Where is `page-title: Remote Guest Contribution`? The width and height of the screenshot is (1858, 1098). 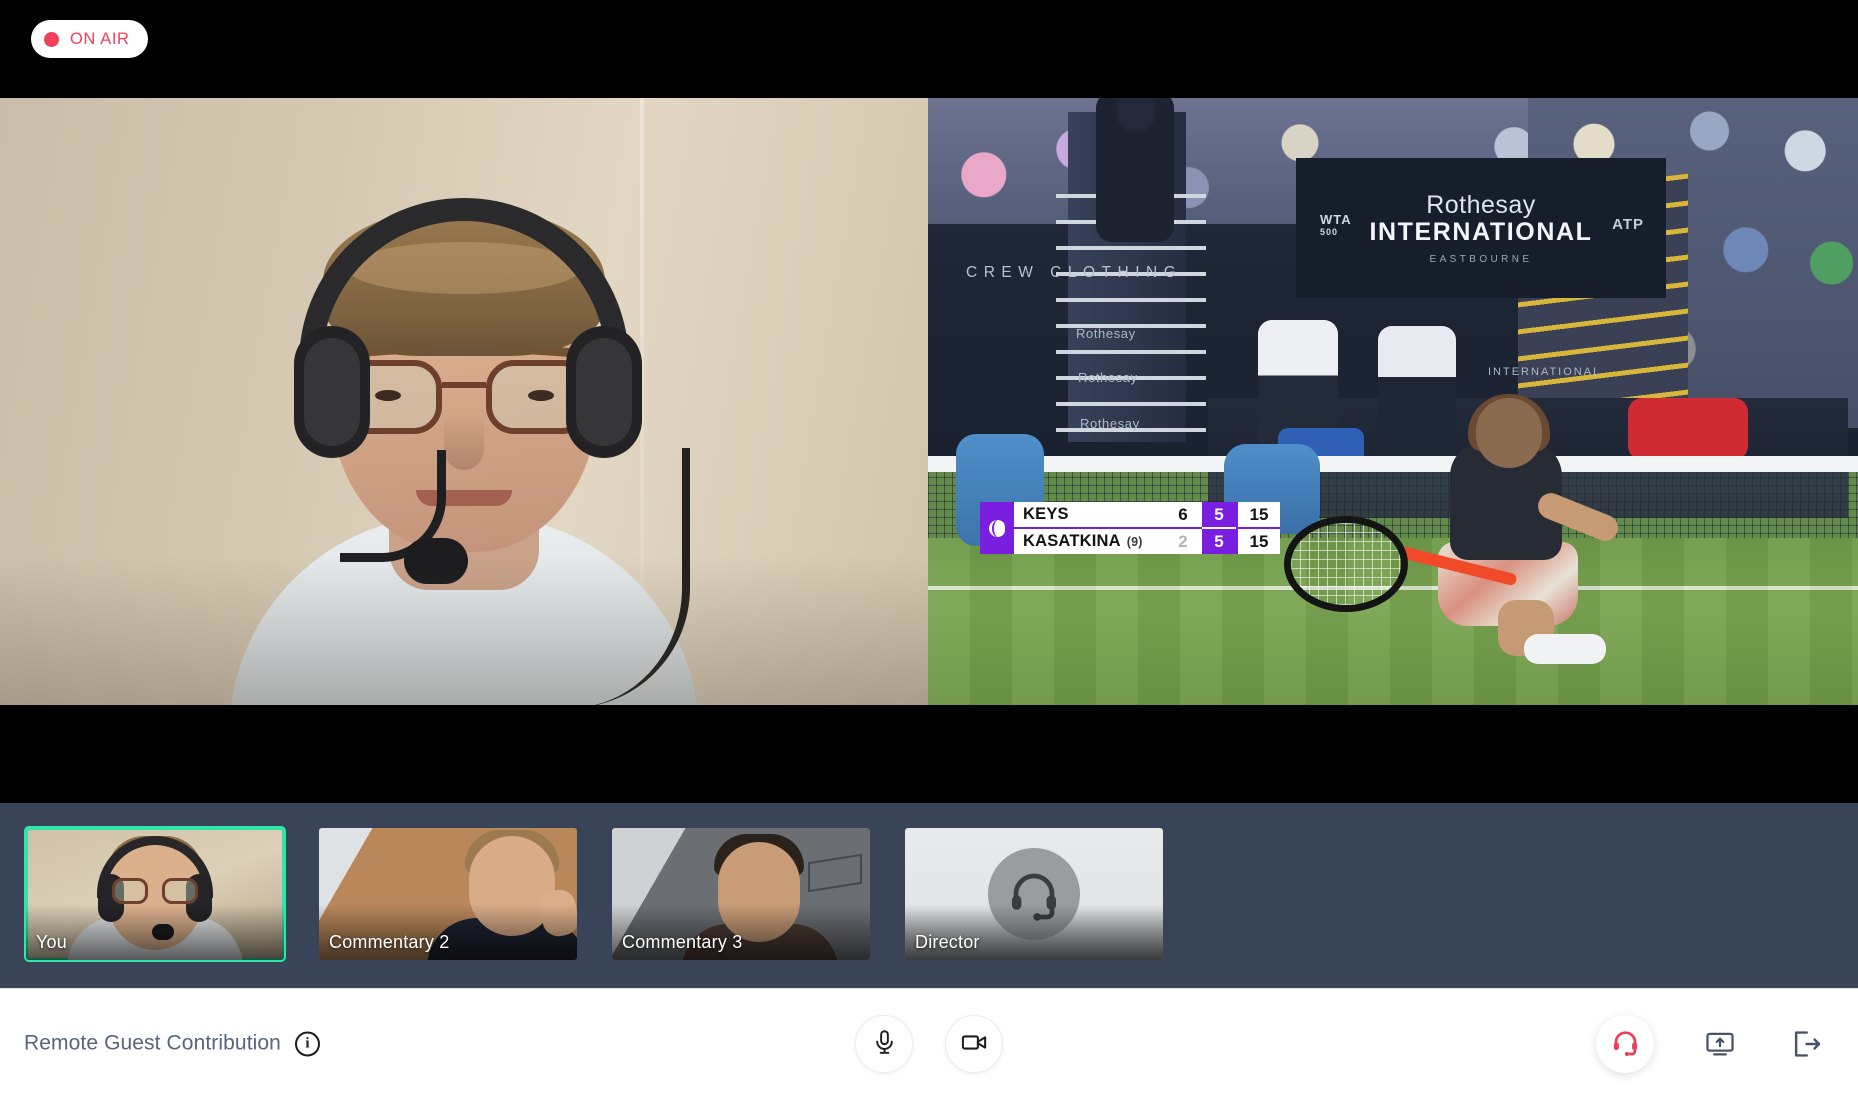 page-title: Remote Guest Contribution is located at coordinates (152, 1043).